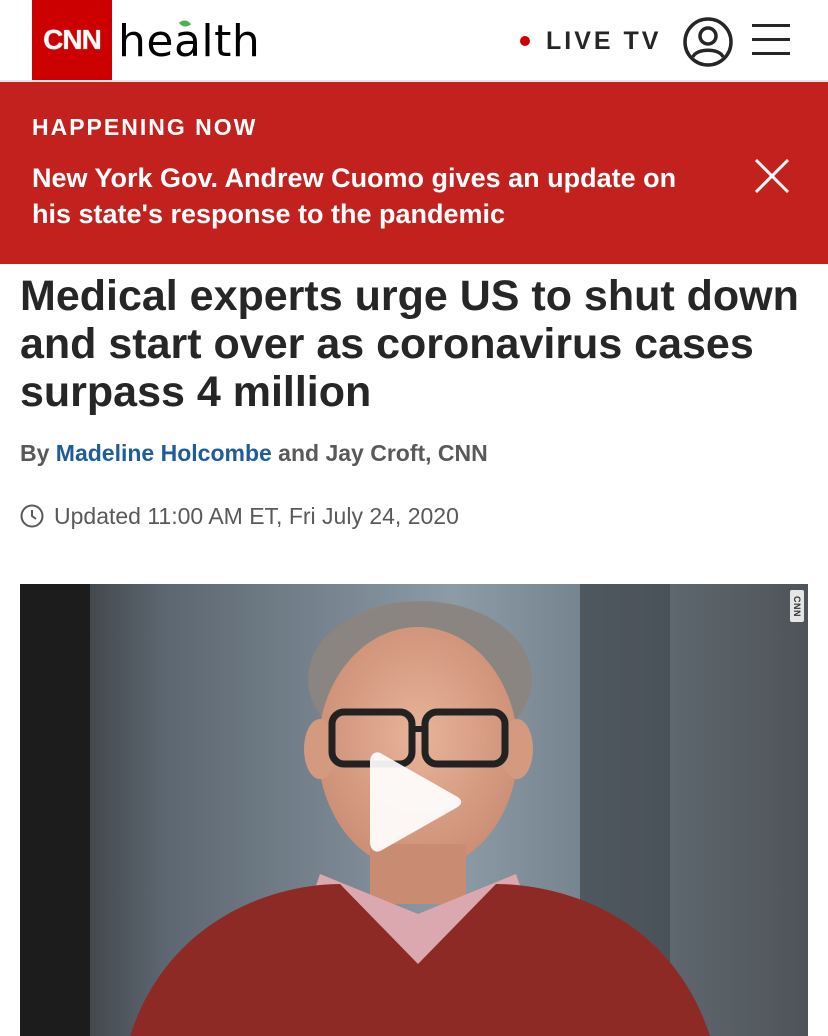 Image resolution: width=828 pixels, height=1036 pixels. Describe the element at coordinates (604, 40) in the screenshot. I see `live-tv-label: LIVE TV` at that location.